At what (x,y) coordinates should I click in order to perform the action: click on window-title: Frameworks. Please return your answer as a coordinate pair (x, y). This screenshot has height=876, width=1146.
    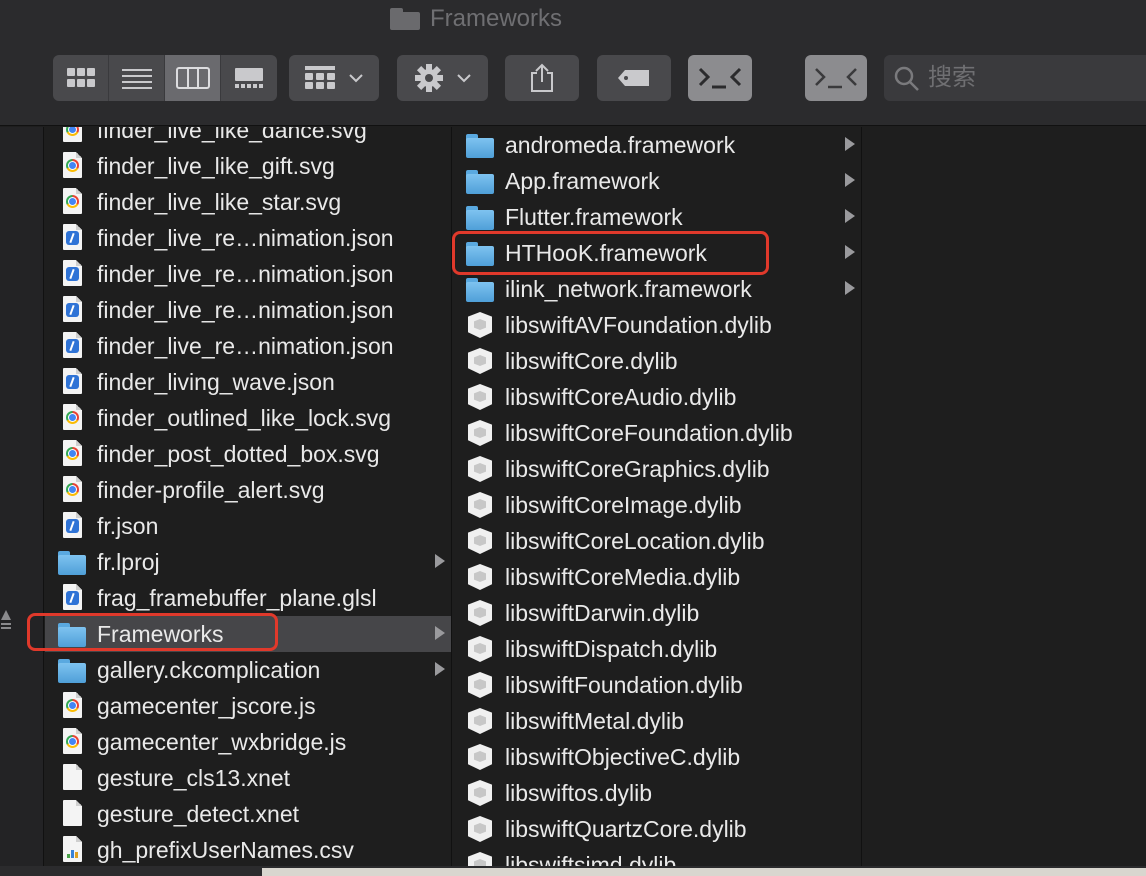
    Looking at the image, I should click on (476, 19).